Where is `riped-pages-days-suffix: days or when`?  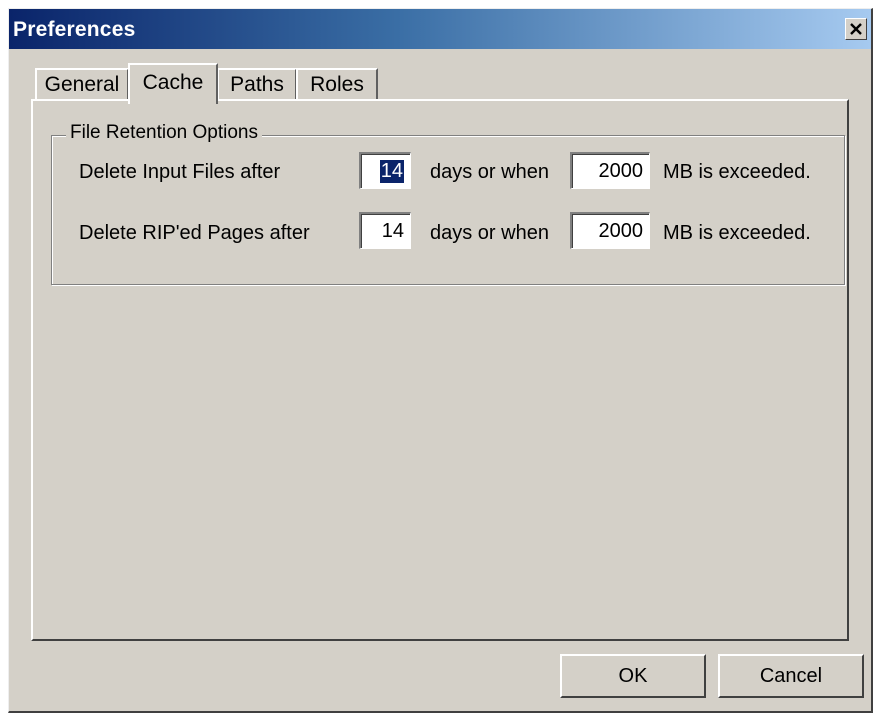 riped-pages-days-suffix: days or when is located at coordinates (489, 233).